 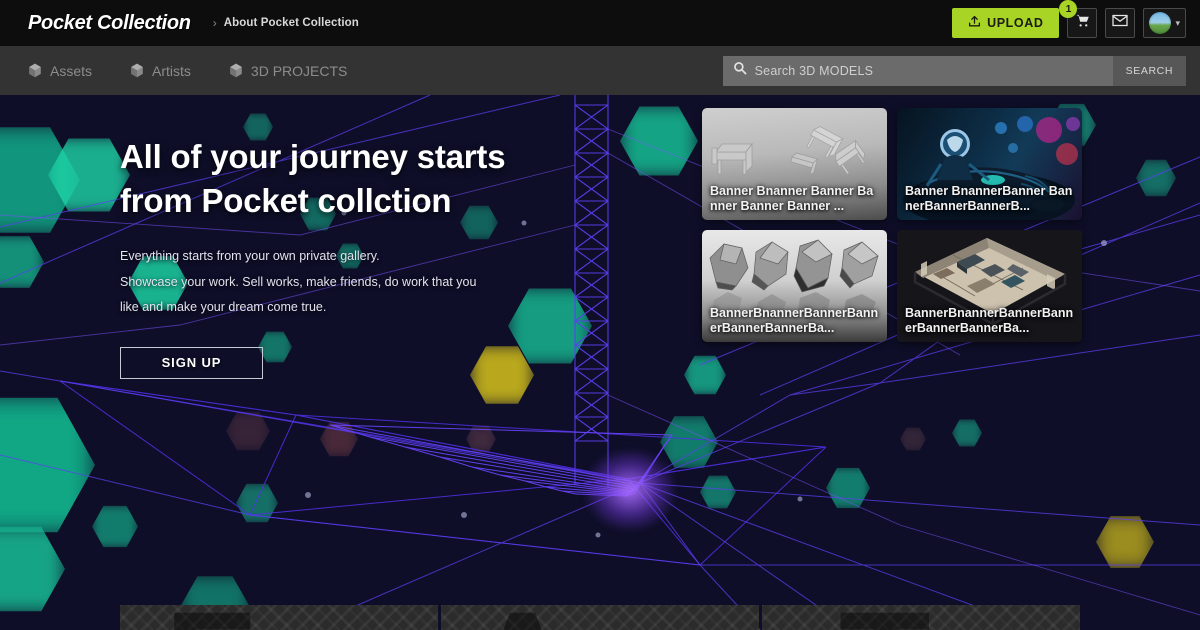 I want to click on account-menu-button: ▾, so click(x=1164, y=23).